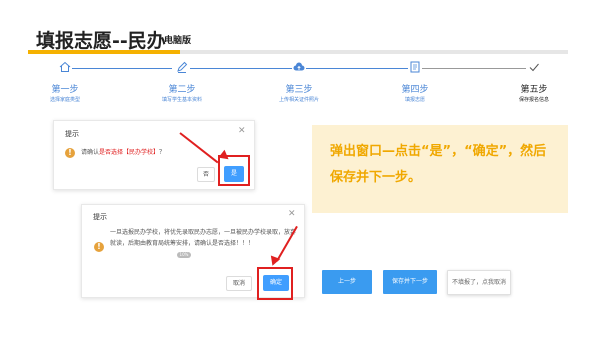  I want to click on dialog-message-prefix: 请确认, so click(90, 152).